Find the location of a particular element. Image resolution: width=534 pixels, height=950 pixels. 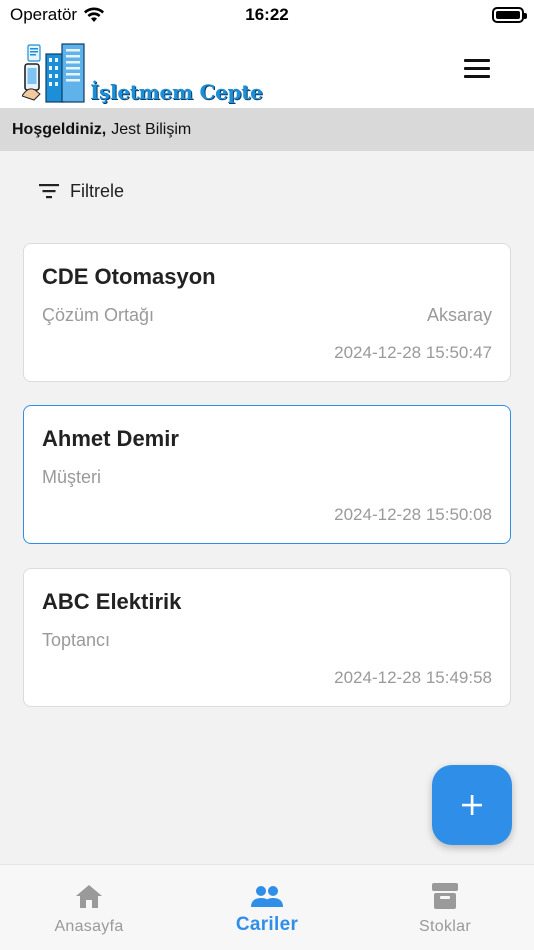

app-logo: İşletmem Cepte is located at coordinates (142, 73).